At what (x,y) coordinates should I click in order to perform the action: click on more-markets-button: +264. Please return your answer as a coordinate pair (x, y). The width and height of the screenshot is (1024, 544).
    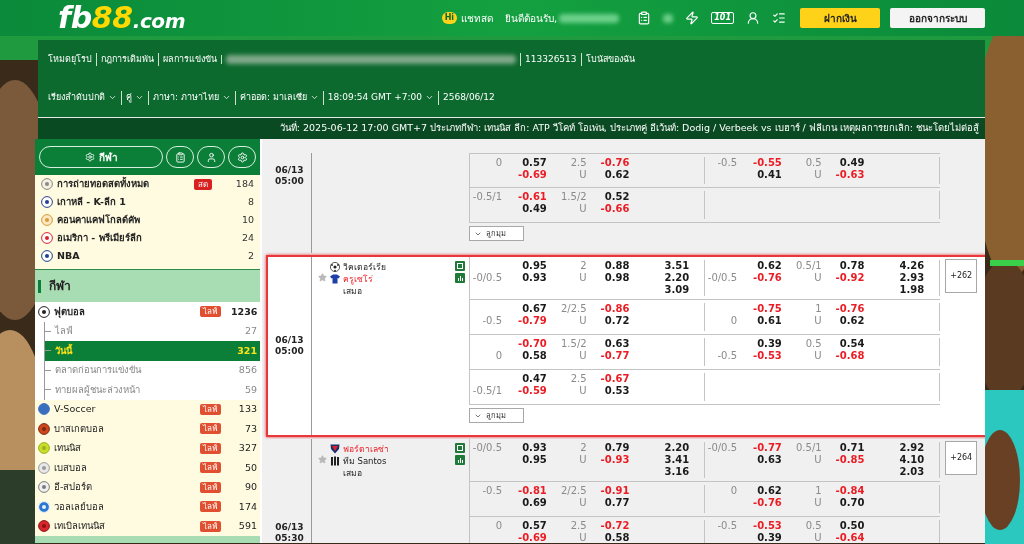
    Looking at the image, I should click on (961, 458).